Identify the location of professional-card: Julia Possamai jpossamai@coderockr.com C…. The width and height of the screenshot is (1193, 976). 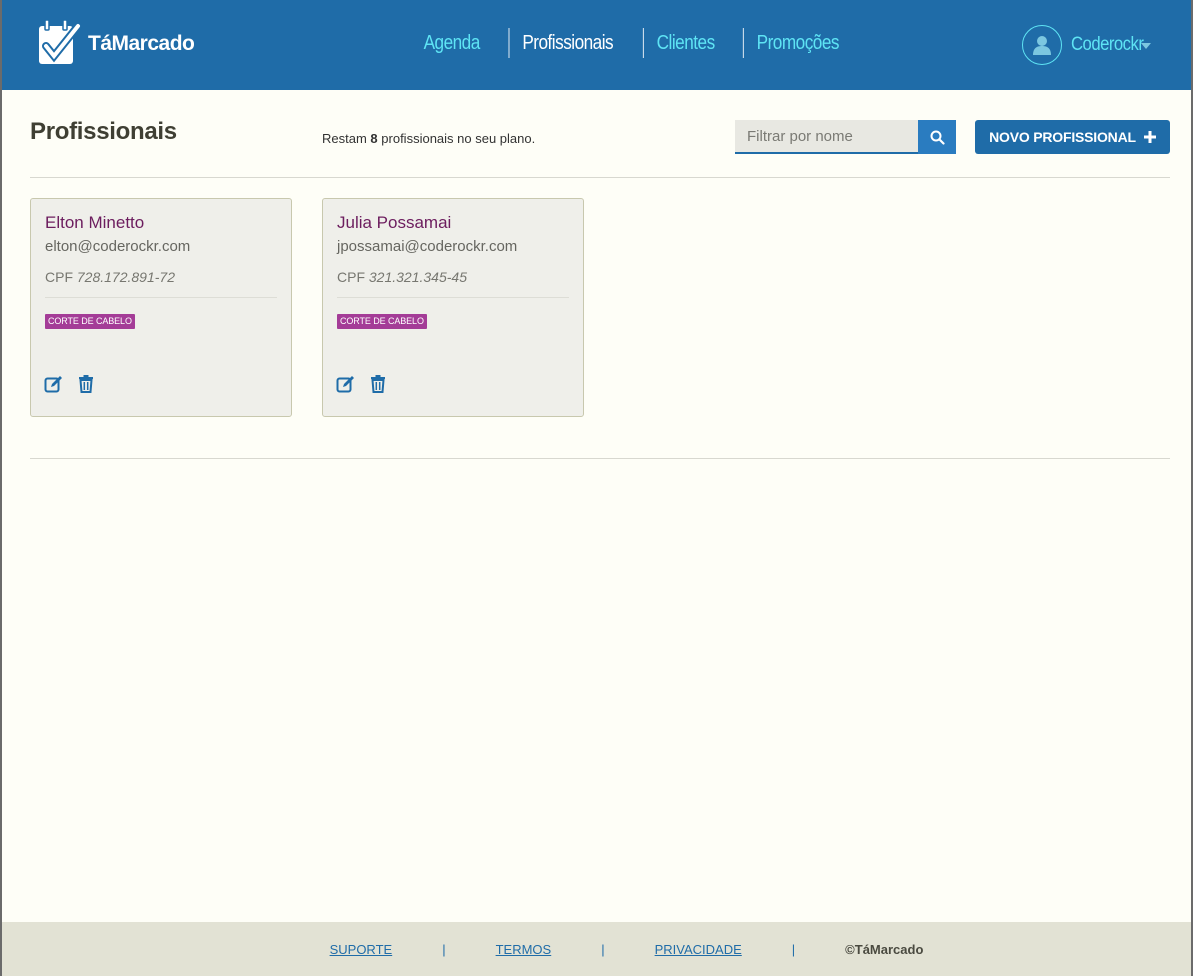
(453, 307).